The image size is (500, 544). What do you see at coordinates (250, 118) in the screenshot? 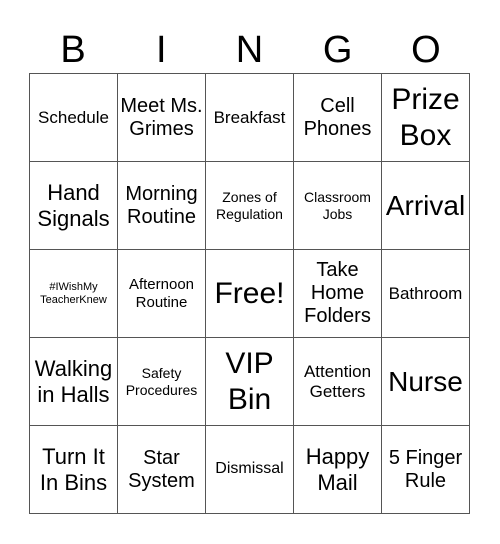
I see `bingo-cell: Breakfast` at bounding box center [250, 118].